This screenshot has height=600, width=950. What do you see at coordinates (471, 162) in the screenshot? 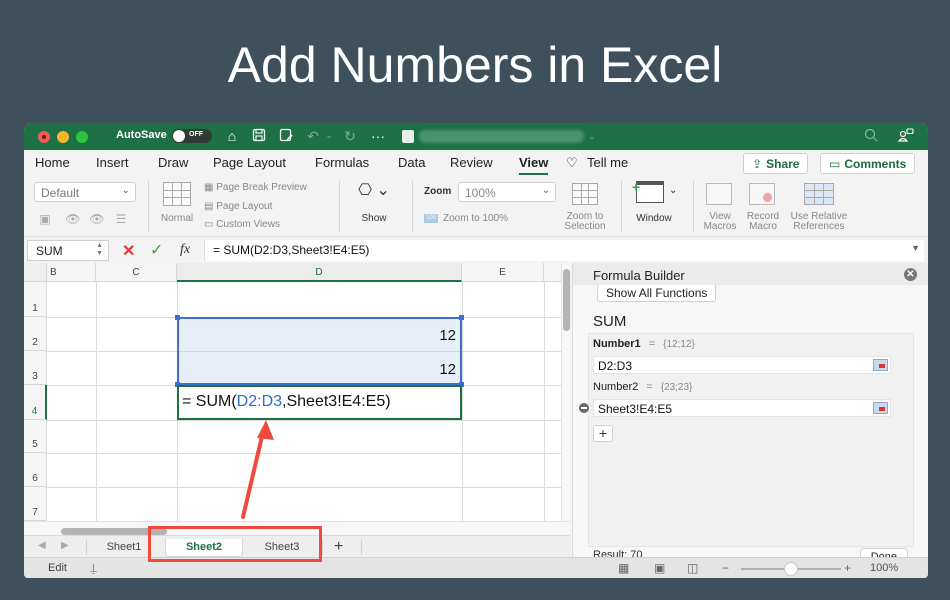
I see `tab-review: Review` at bounding box center [471, 162].